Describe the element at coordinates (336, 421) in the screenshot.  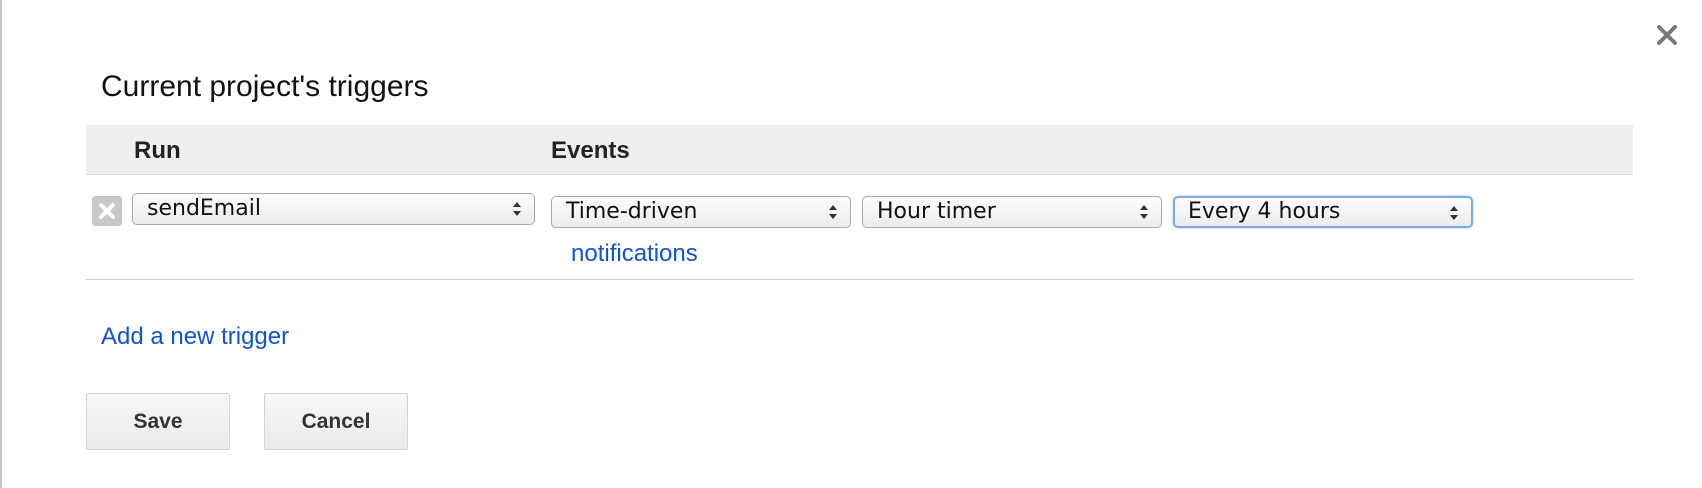
I see `cancel-button: Cancel` at that location.